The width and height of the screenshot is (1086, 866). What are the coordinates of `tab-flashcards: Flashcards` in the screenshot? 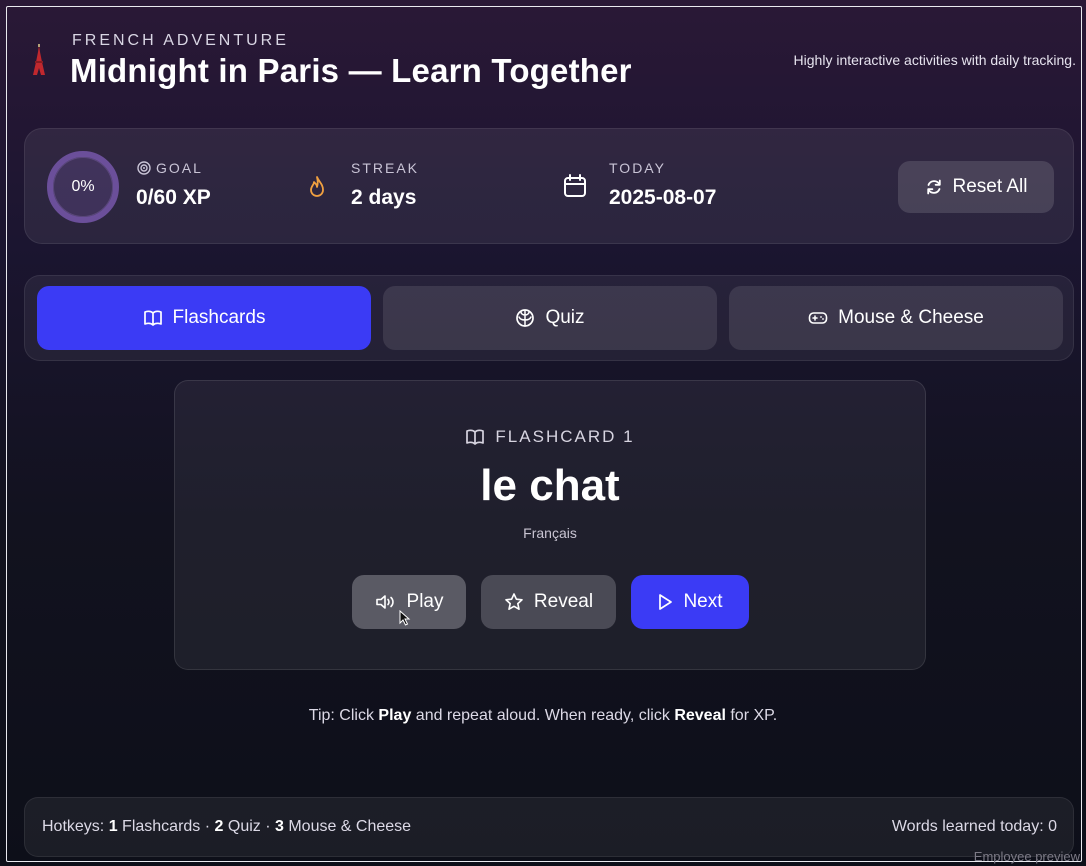 It's located at (204, 318).